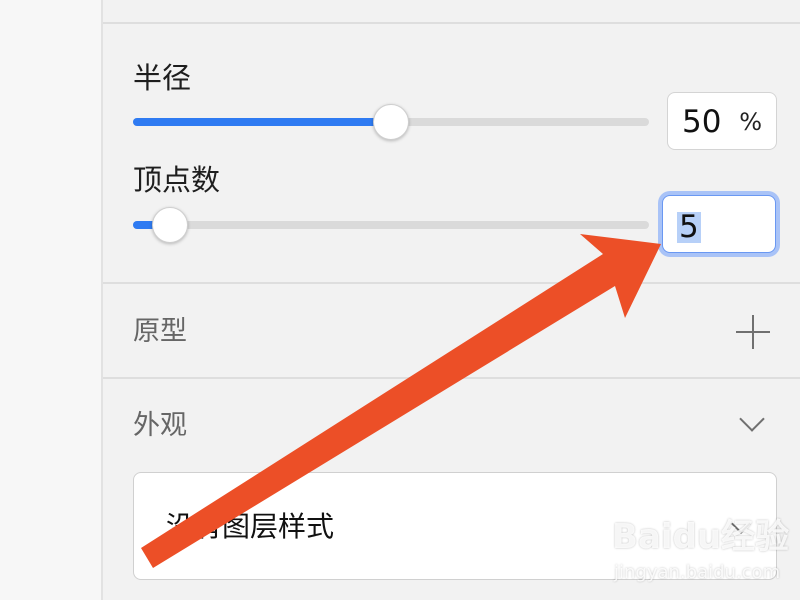 The width and height of the screenshot is (800, 600). Describe the element at coordinates (697, 572) in the screenshot. I see `watermark-sub: jingyan.baidu.com` at that location.